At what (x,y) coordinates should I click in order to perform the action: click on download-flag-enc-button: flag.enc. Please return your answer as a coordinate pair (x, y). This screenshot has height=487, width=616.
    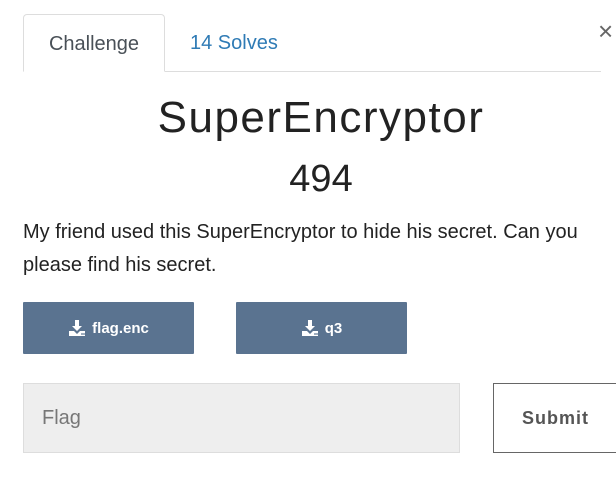
    Looking at the image, I should click on (108, 328).